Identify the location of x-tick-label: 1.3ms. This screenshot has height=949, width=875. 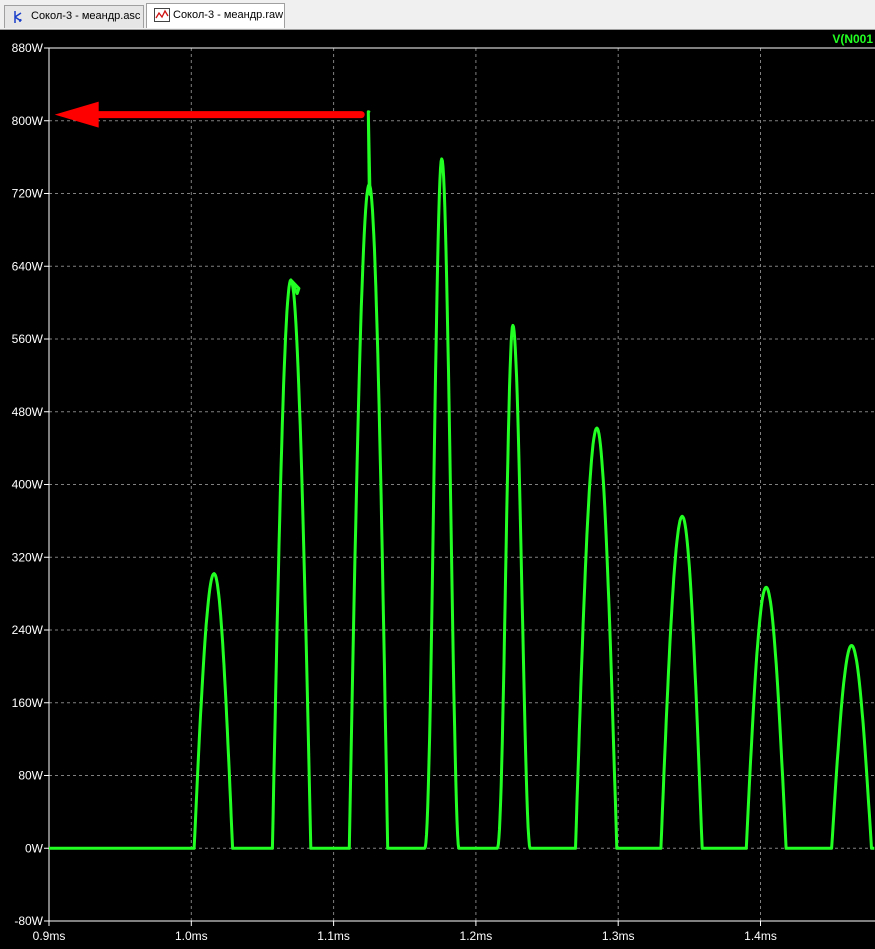
(618, 936).